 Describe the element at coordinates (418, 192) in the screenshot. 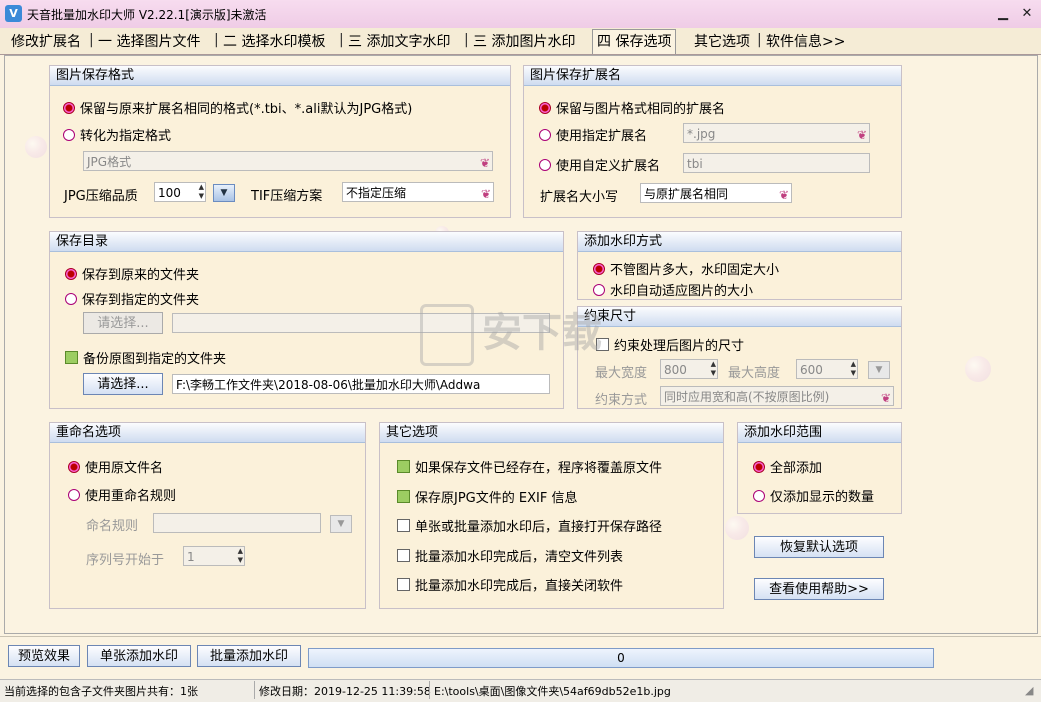

I see `tif-compression-select: 不指定压缩 ❦` at that location.